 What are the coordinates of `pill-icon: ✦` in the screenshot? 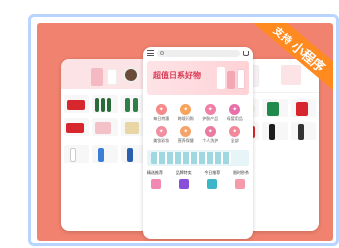 It's located at (186, 131).